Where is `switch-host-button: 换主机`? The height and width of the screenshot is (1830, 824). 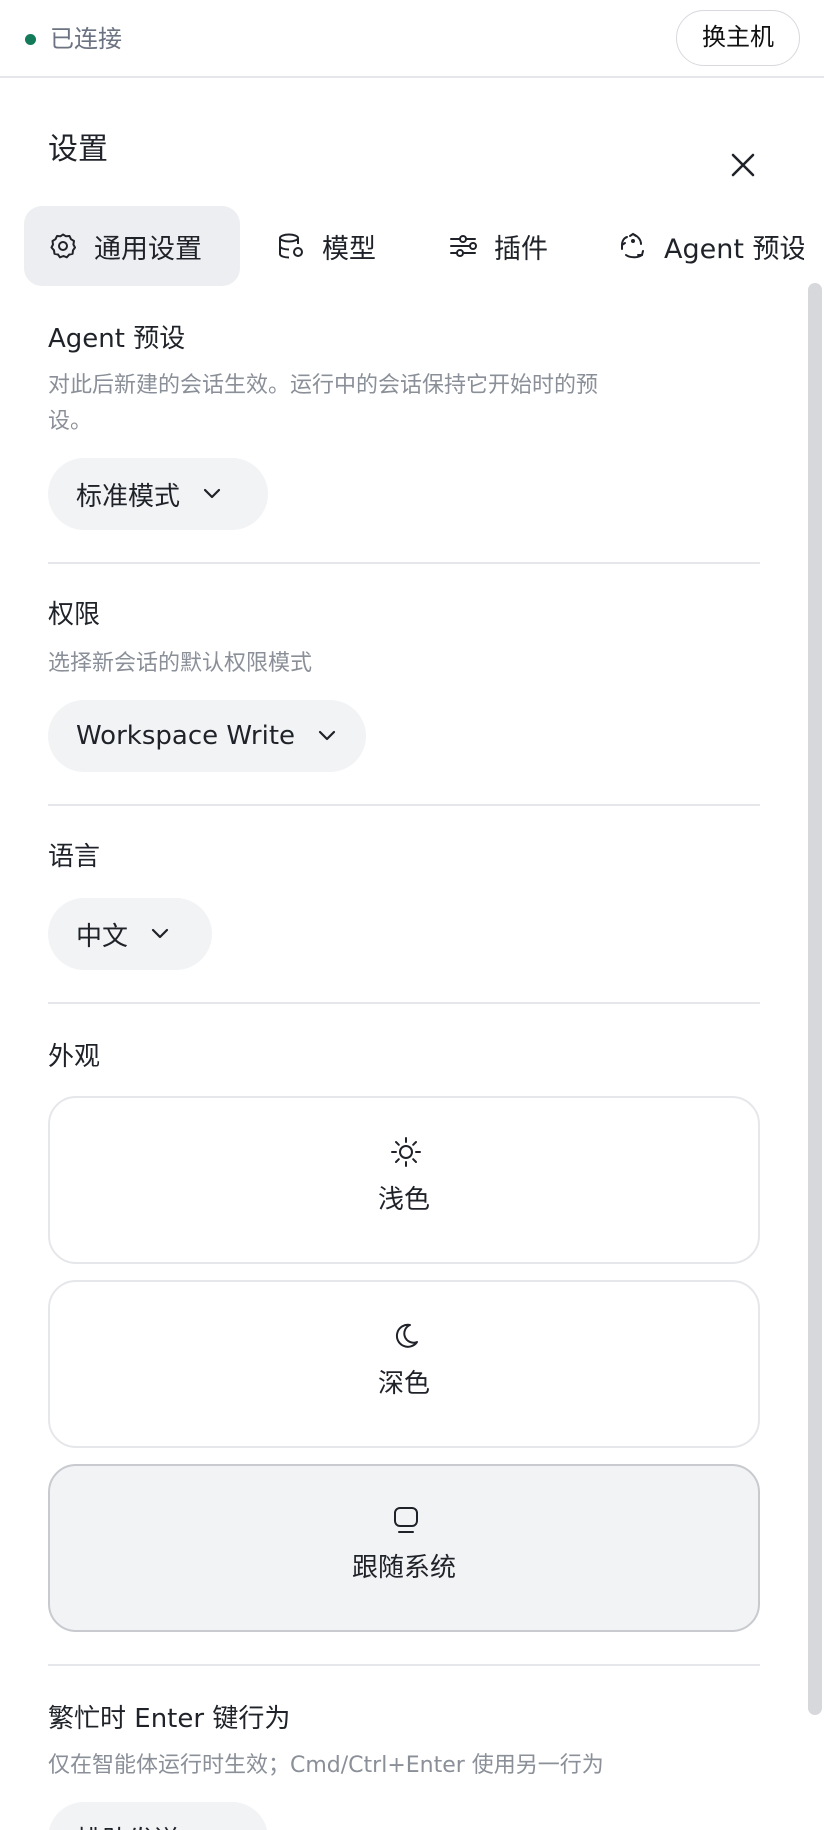
switch-host-button: 换主机 is located at coordinates (738, 38).